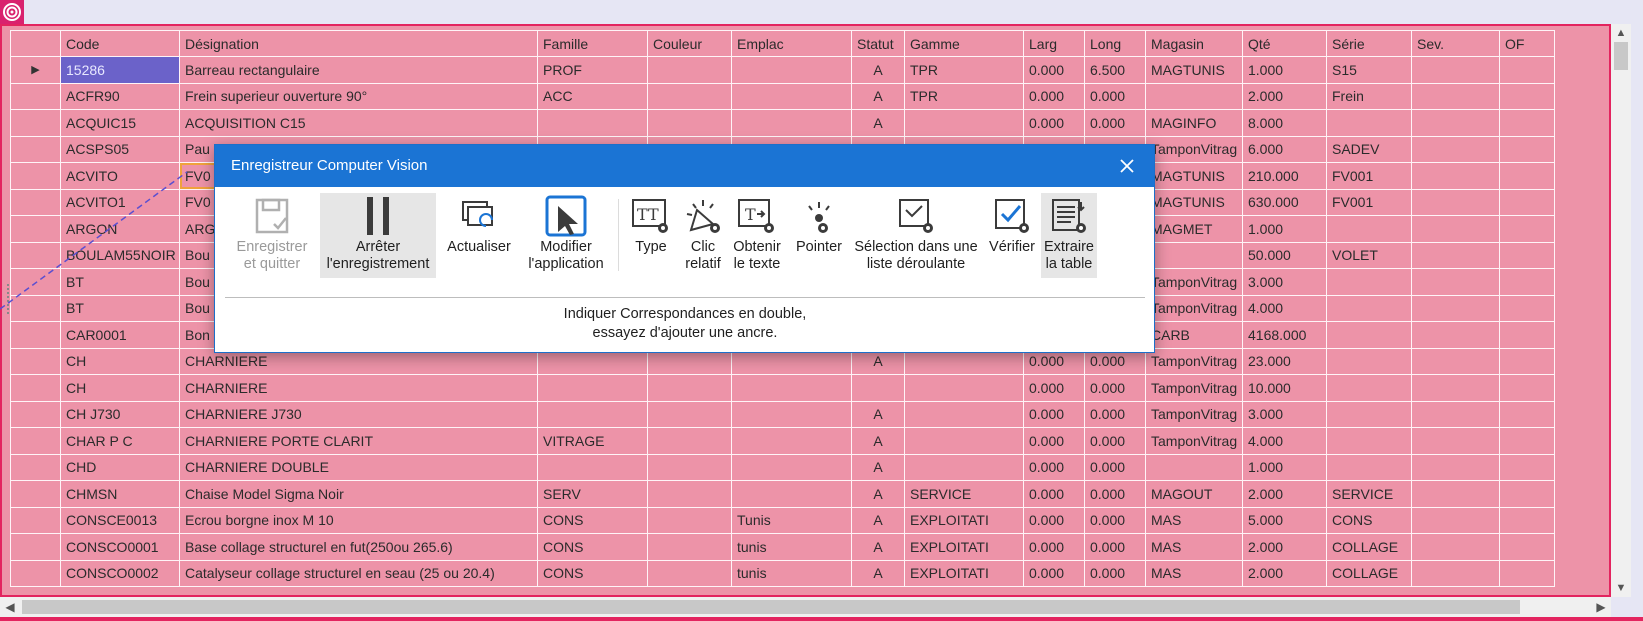 The height and width of the screenshot is (621, 1643). I want to click on table-cell: 3.000, so click(1284, 282).